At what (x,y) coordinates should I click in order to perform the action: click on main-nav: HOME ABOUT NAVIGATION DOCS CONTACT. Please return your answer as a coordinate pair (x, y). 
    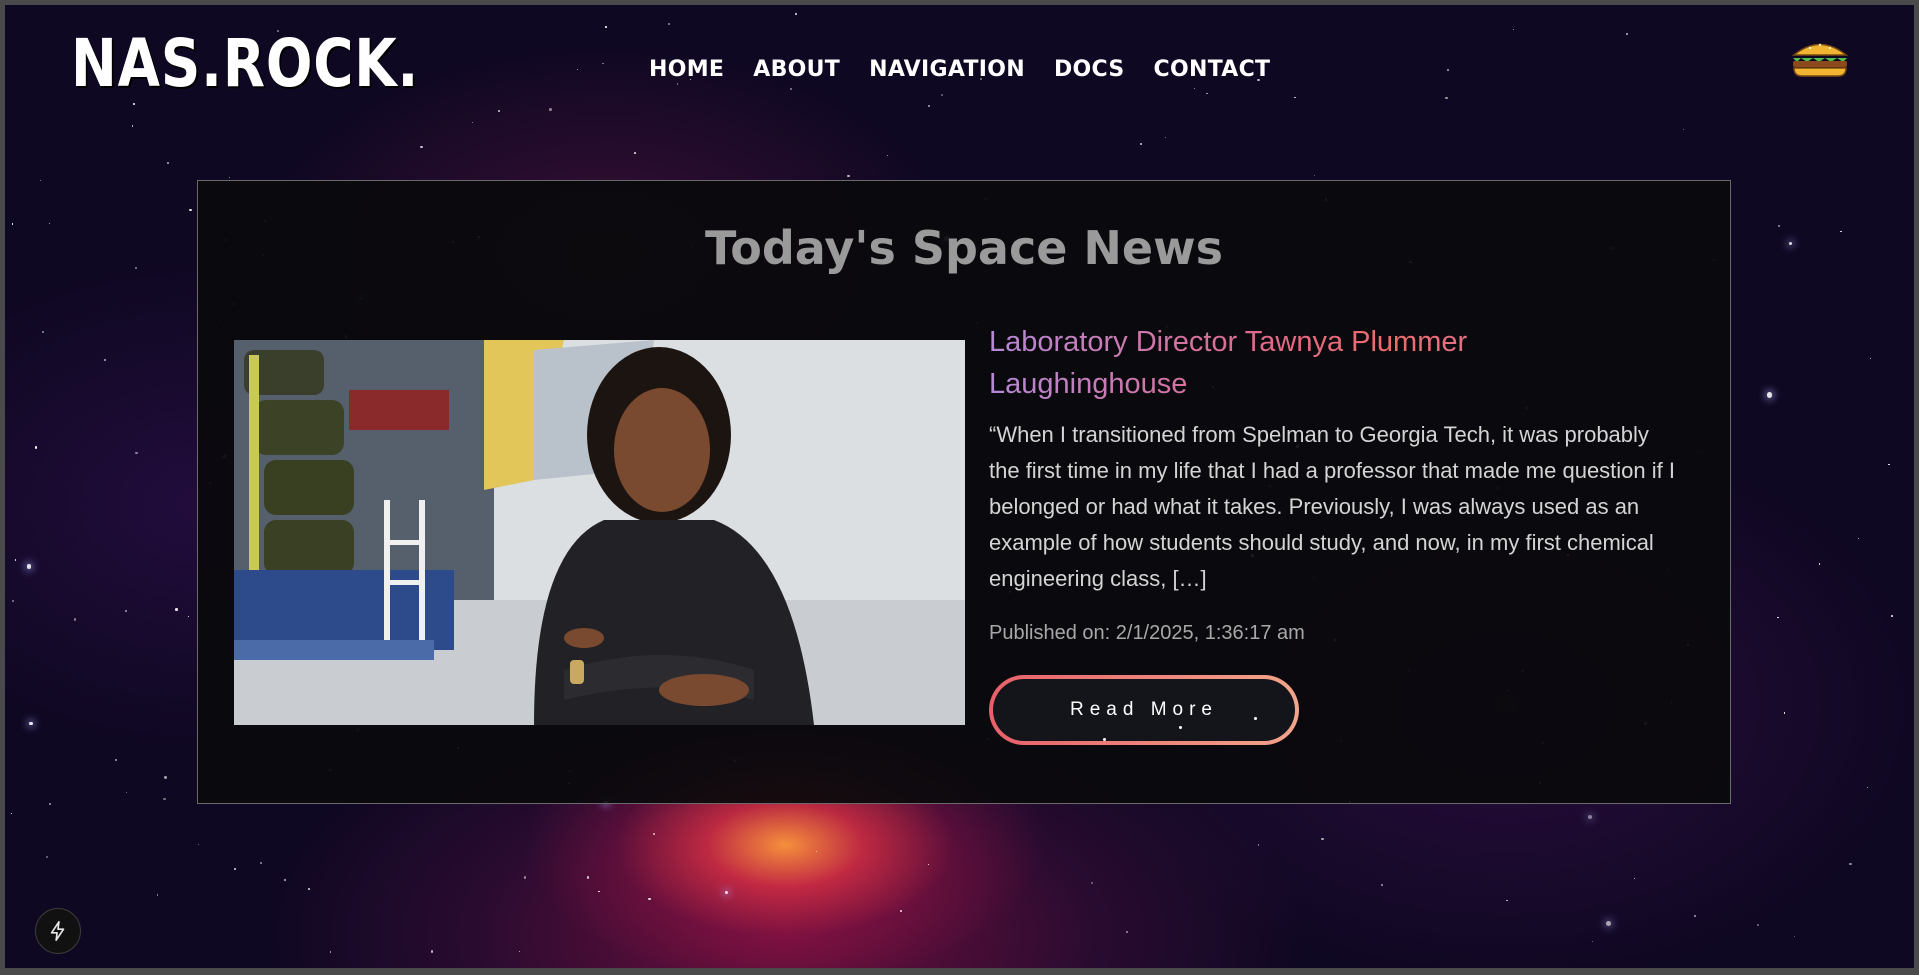
    Looking at the image, I should click on (959, 69).